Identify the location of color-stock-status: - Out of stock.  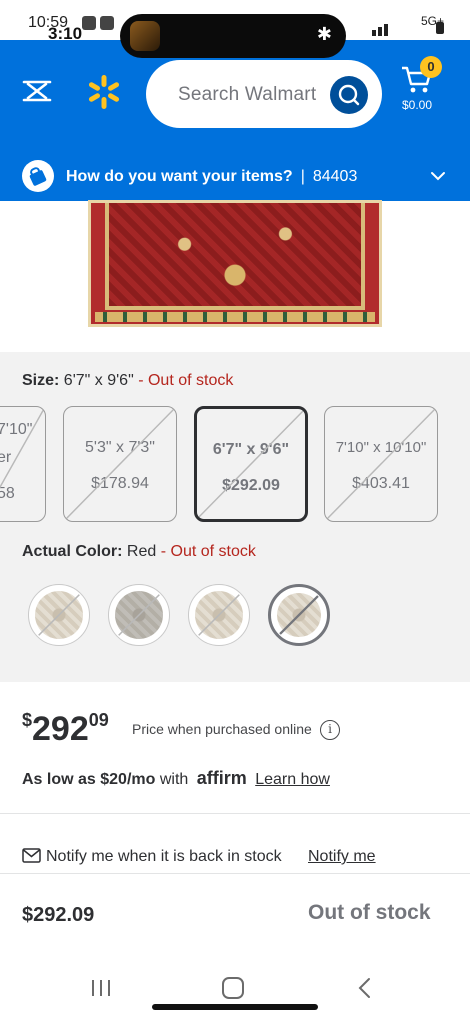
(208, 551).